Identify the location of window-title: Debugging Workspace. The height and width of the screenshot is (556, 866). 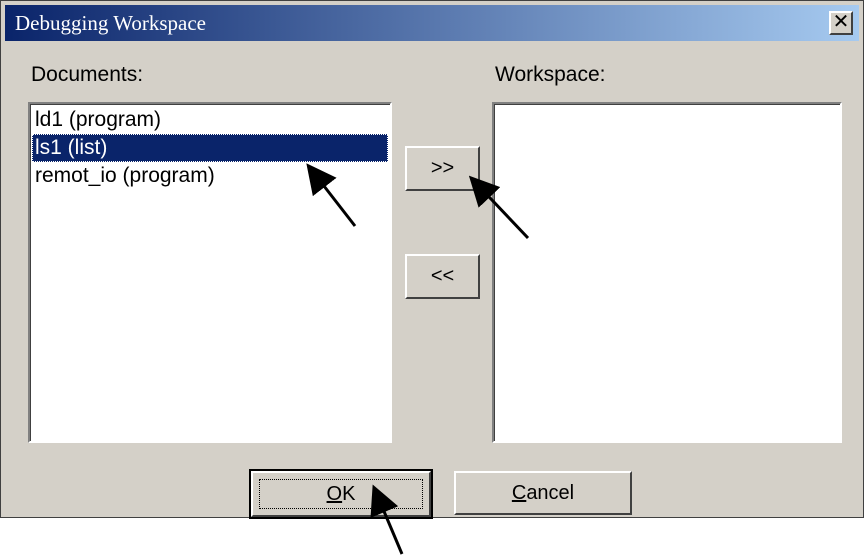
(110, 23).